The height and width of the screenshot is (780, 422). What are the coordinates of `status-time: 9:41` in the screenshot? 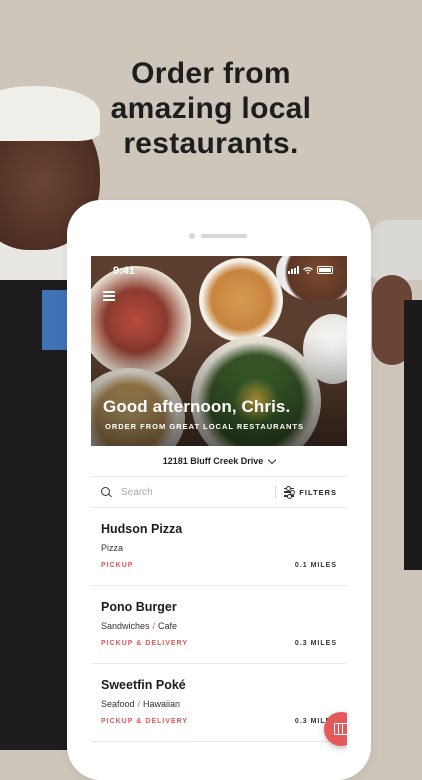 It's located at (124, 271).